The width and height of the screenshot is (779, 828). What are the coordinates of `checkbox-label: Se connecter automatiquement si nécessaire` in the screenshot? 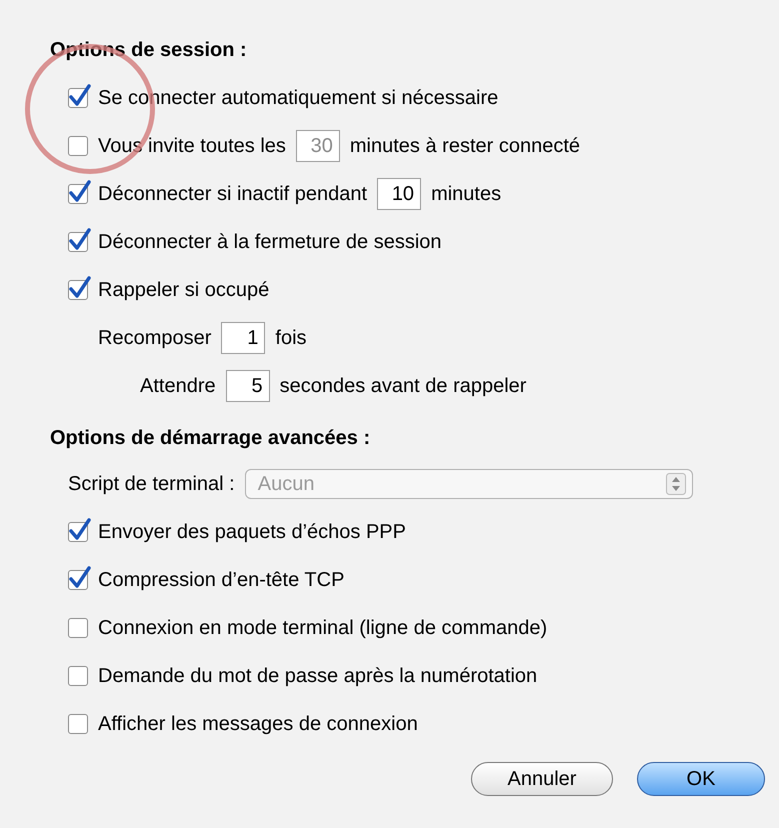 It's located at (298, 98).